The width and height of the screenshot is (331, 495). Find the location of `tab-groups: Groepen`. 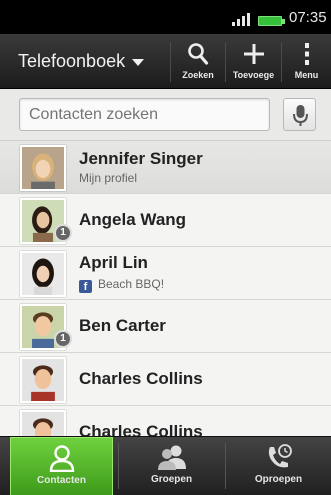

tab-groups: Groepen is located at coordinates (171, 466).